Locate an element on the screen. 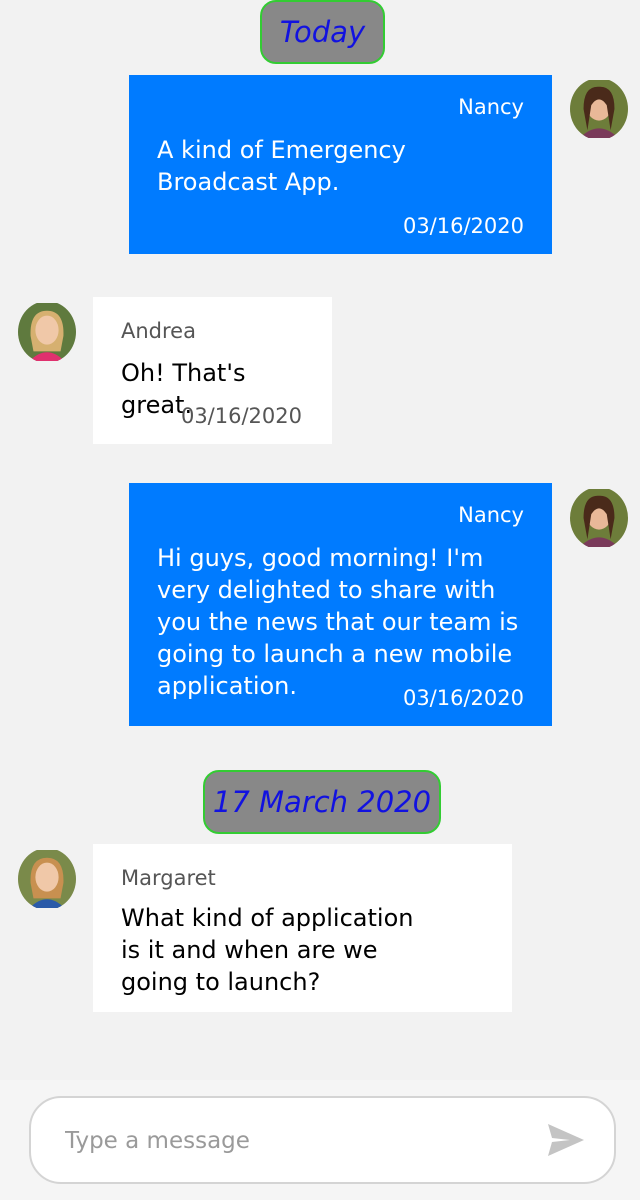  message-text: A kind of Emergency Broadcast App. is located at coordinates (281, 166).